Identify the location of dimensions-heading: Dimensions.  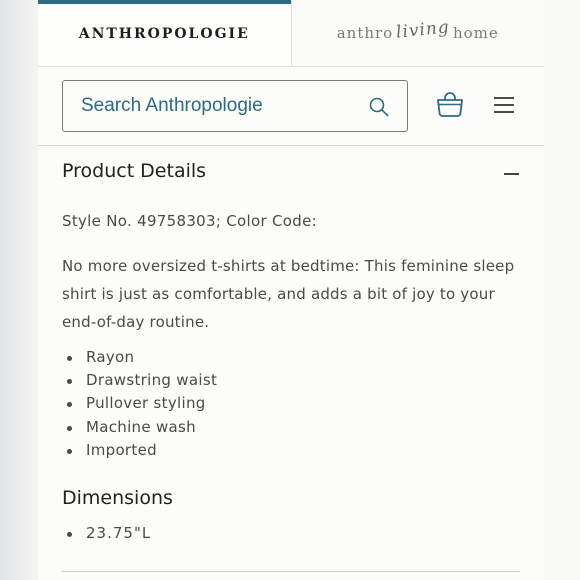
(117, 498).